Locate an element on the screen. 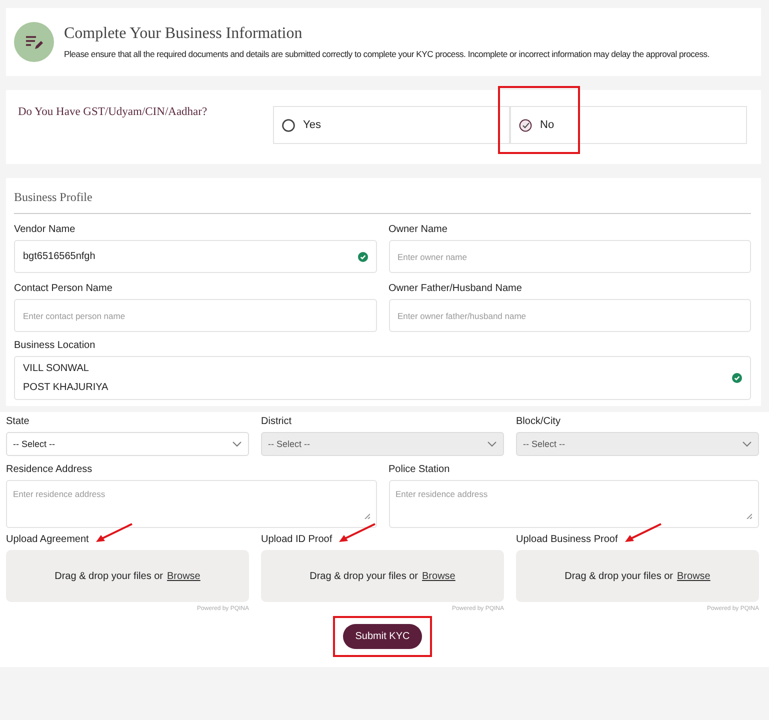  field-label: Police Station is located at coordinates (419, 469).